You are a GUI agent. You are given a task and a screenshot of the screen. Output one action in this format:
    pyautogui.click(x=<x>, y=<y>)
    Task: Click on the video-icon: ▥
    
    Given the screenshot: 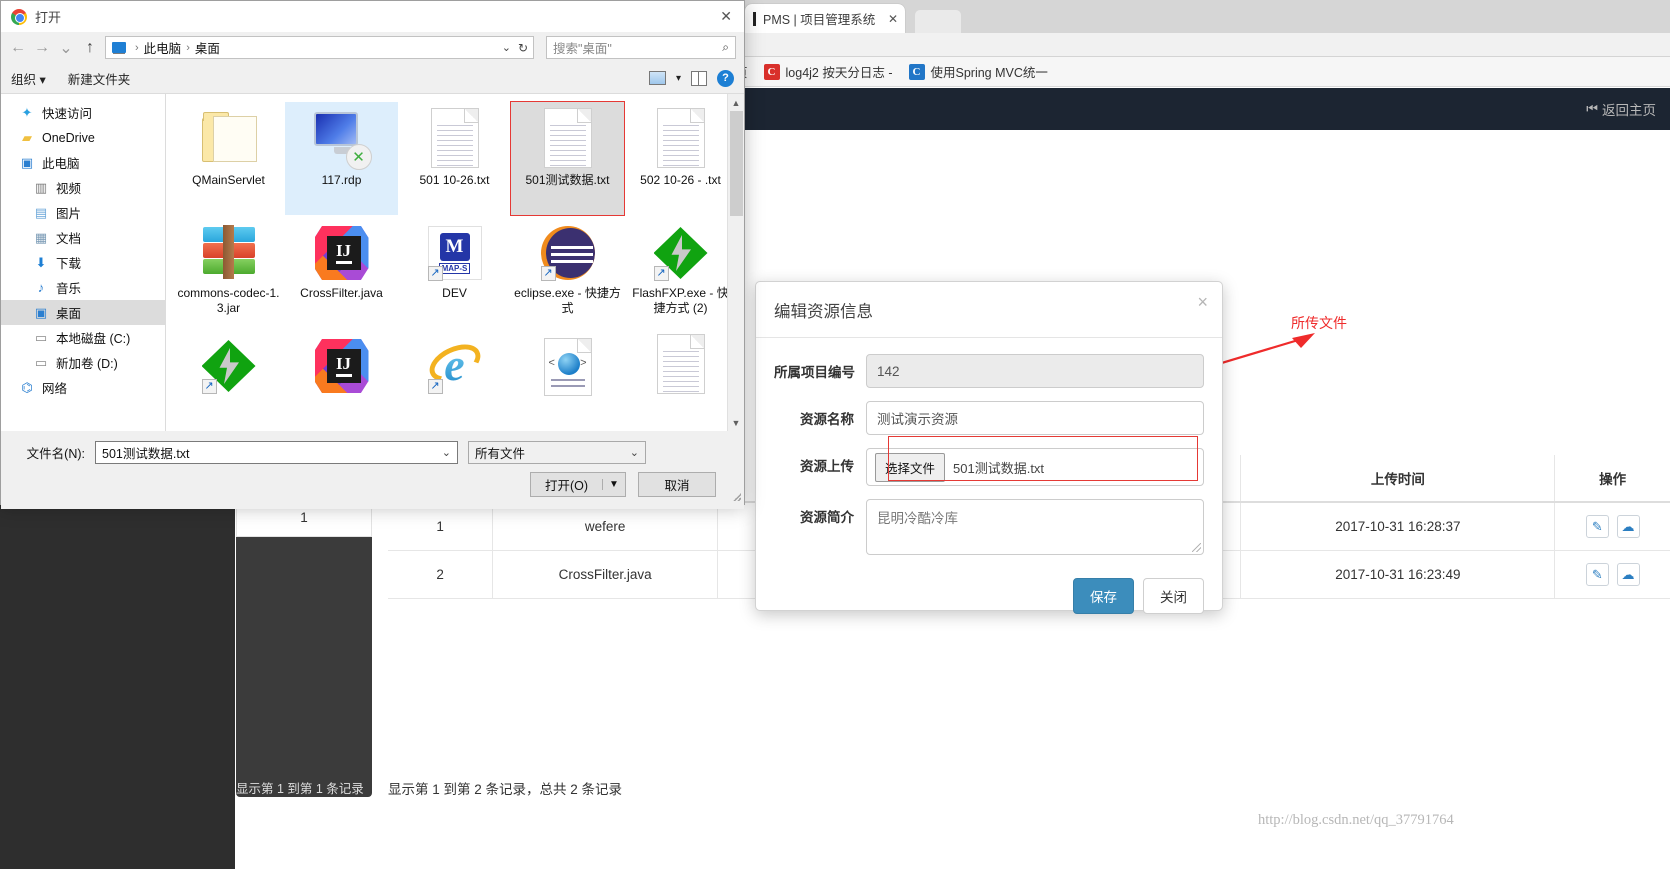 What is the action you would take?
    pyautogui.click(x=41, y=187)
    